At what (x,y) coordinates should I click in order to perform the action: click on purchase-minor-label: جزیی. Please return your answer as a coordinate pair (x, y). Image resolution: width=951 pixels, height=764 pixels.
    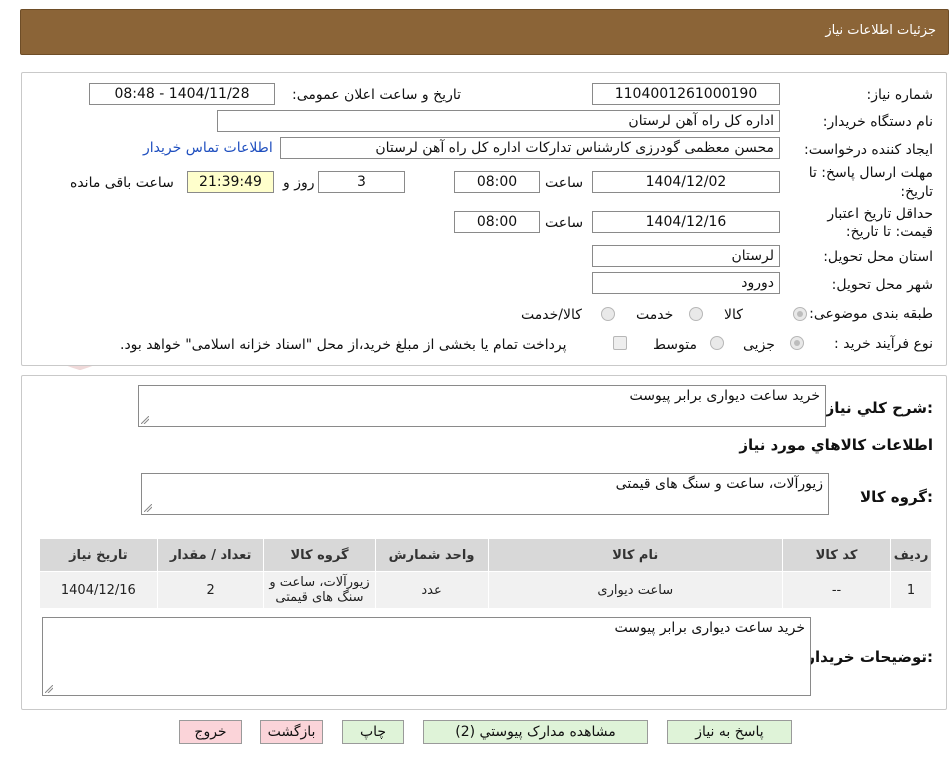
    Looking at the image, I should click on (759, 345).